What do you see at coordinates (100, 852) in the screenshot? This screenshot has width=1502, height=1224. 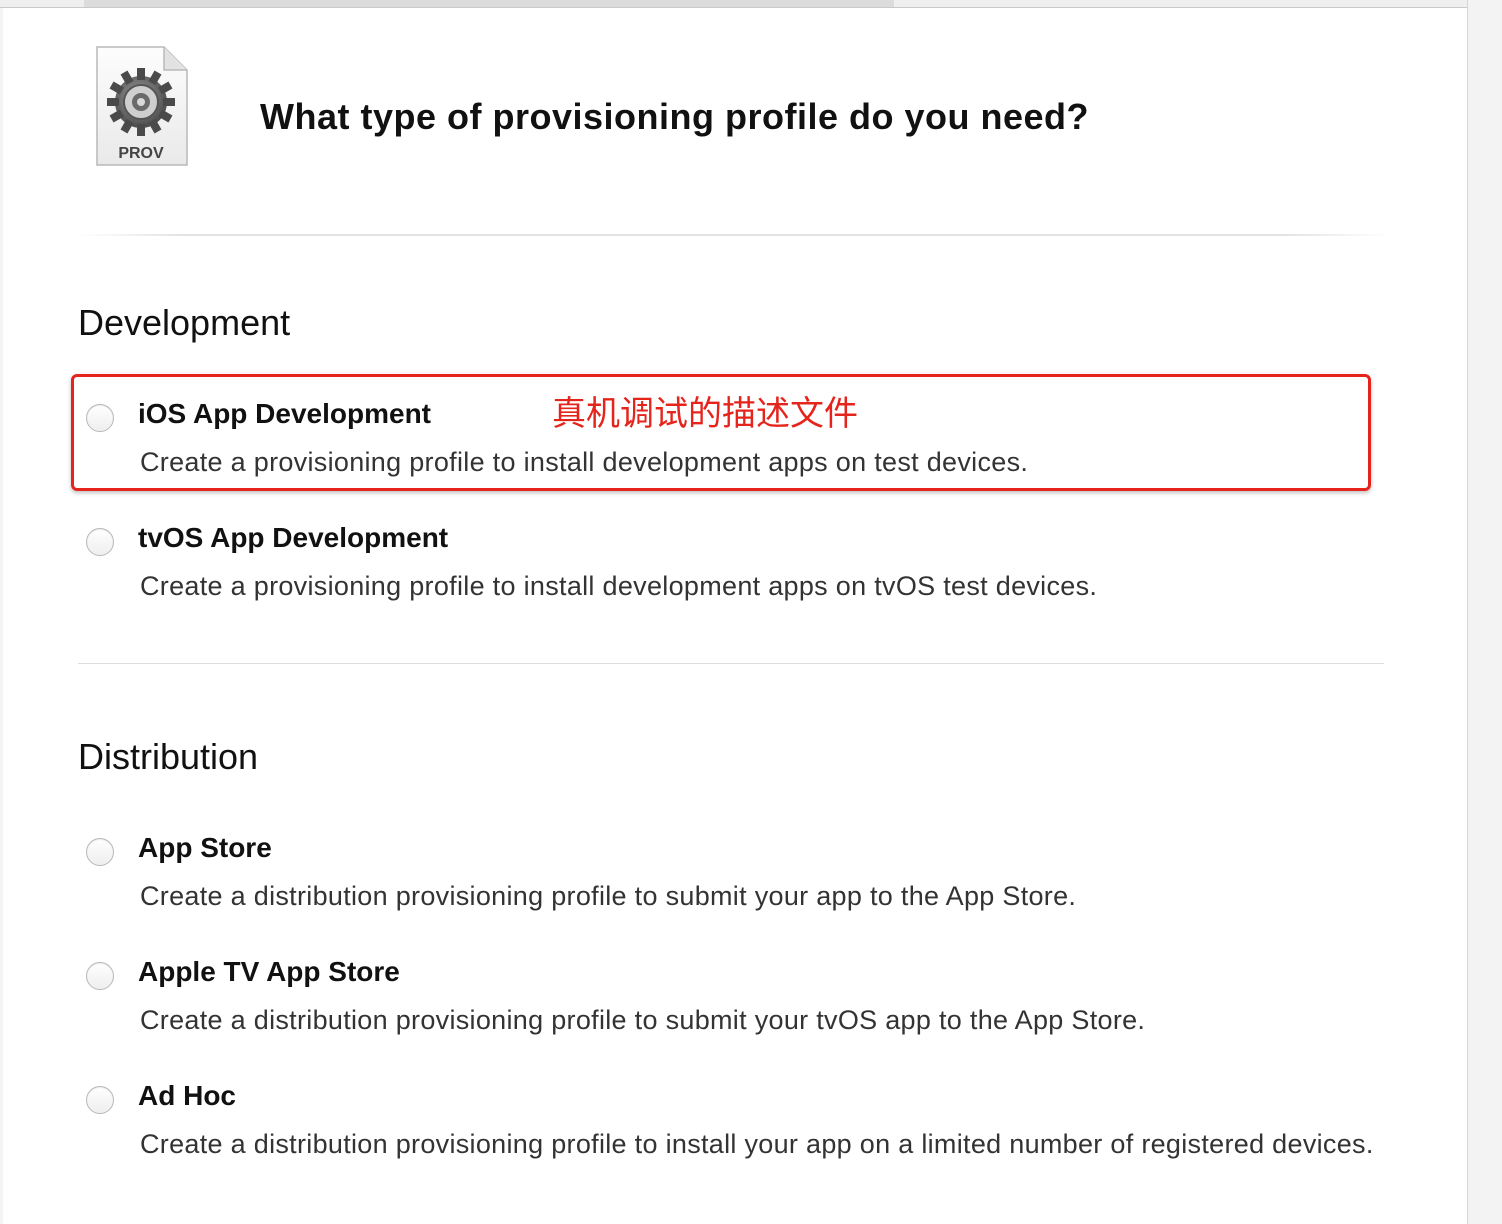 I see `radio-app-store` at bounding box center [100, 852].